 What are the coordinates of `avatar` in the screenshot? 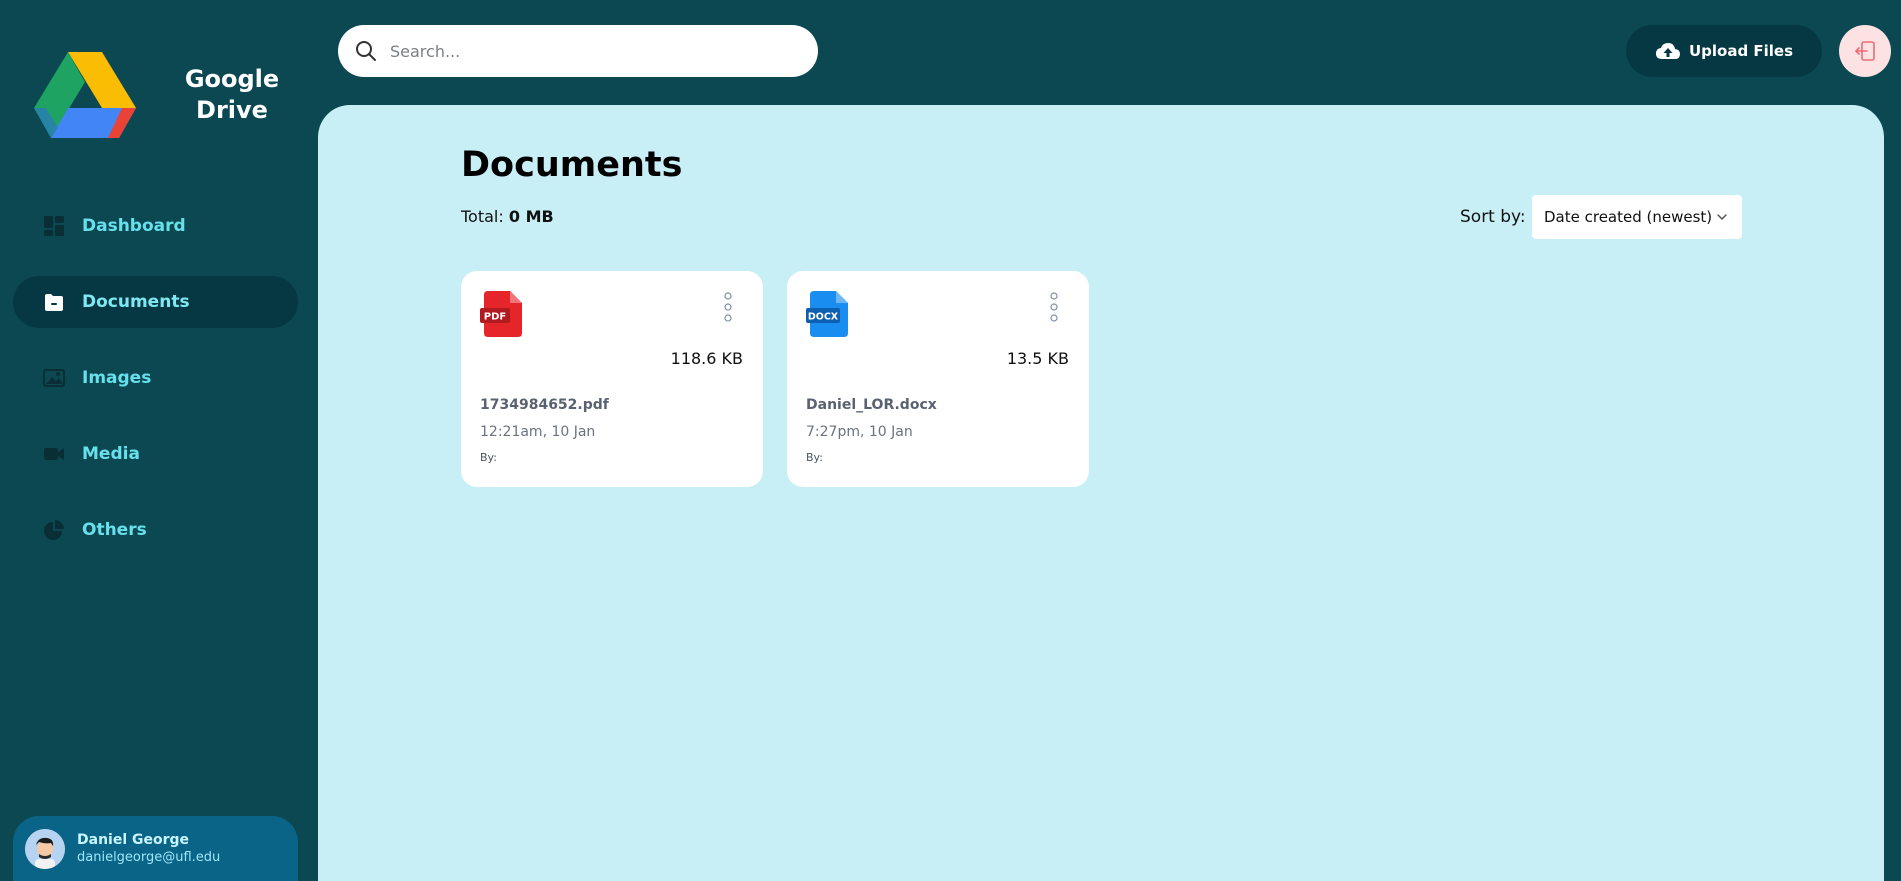 It's located at (45, 848).